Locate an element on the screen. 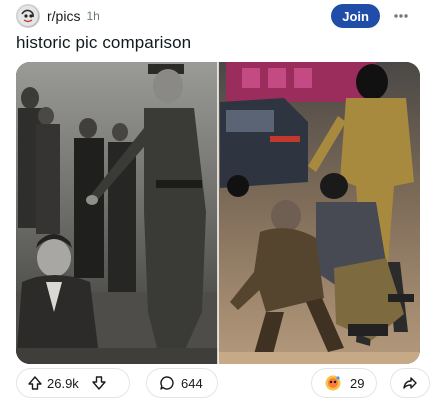 Image resolution: width=435 pixels, height=405 pixels. subreddit-name: r/pics is located at coordinates (63, 16).